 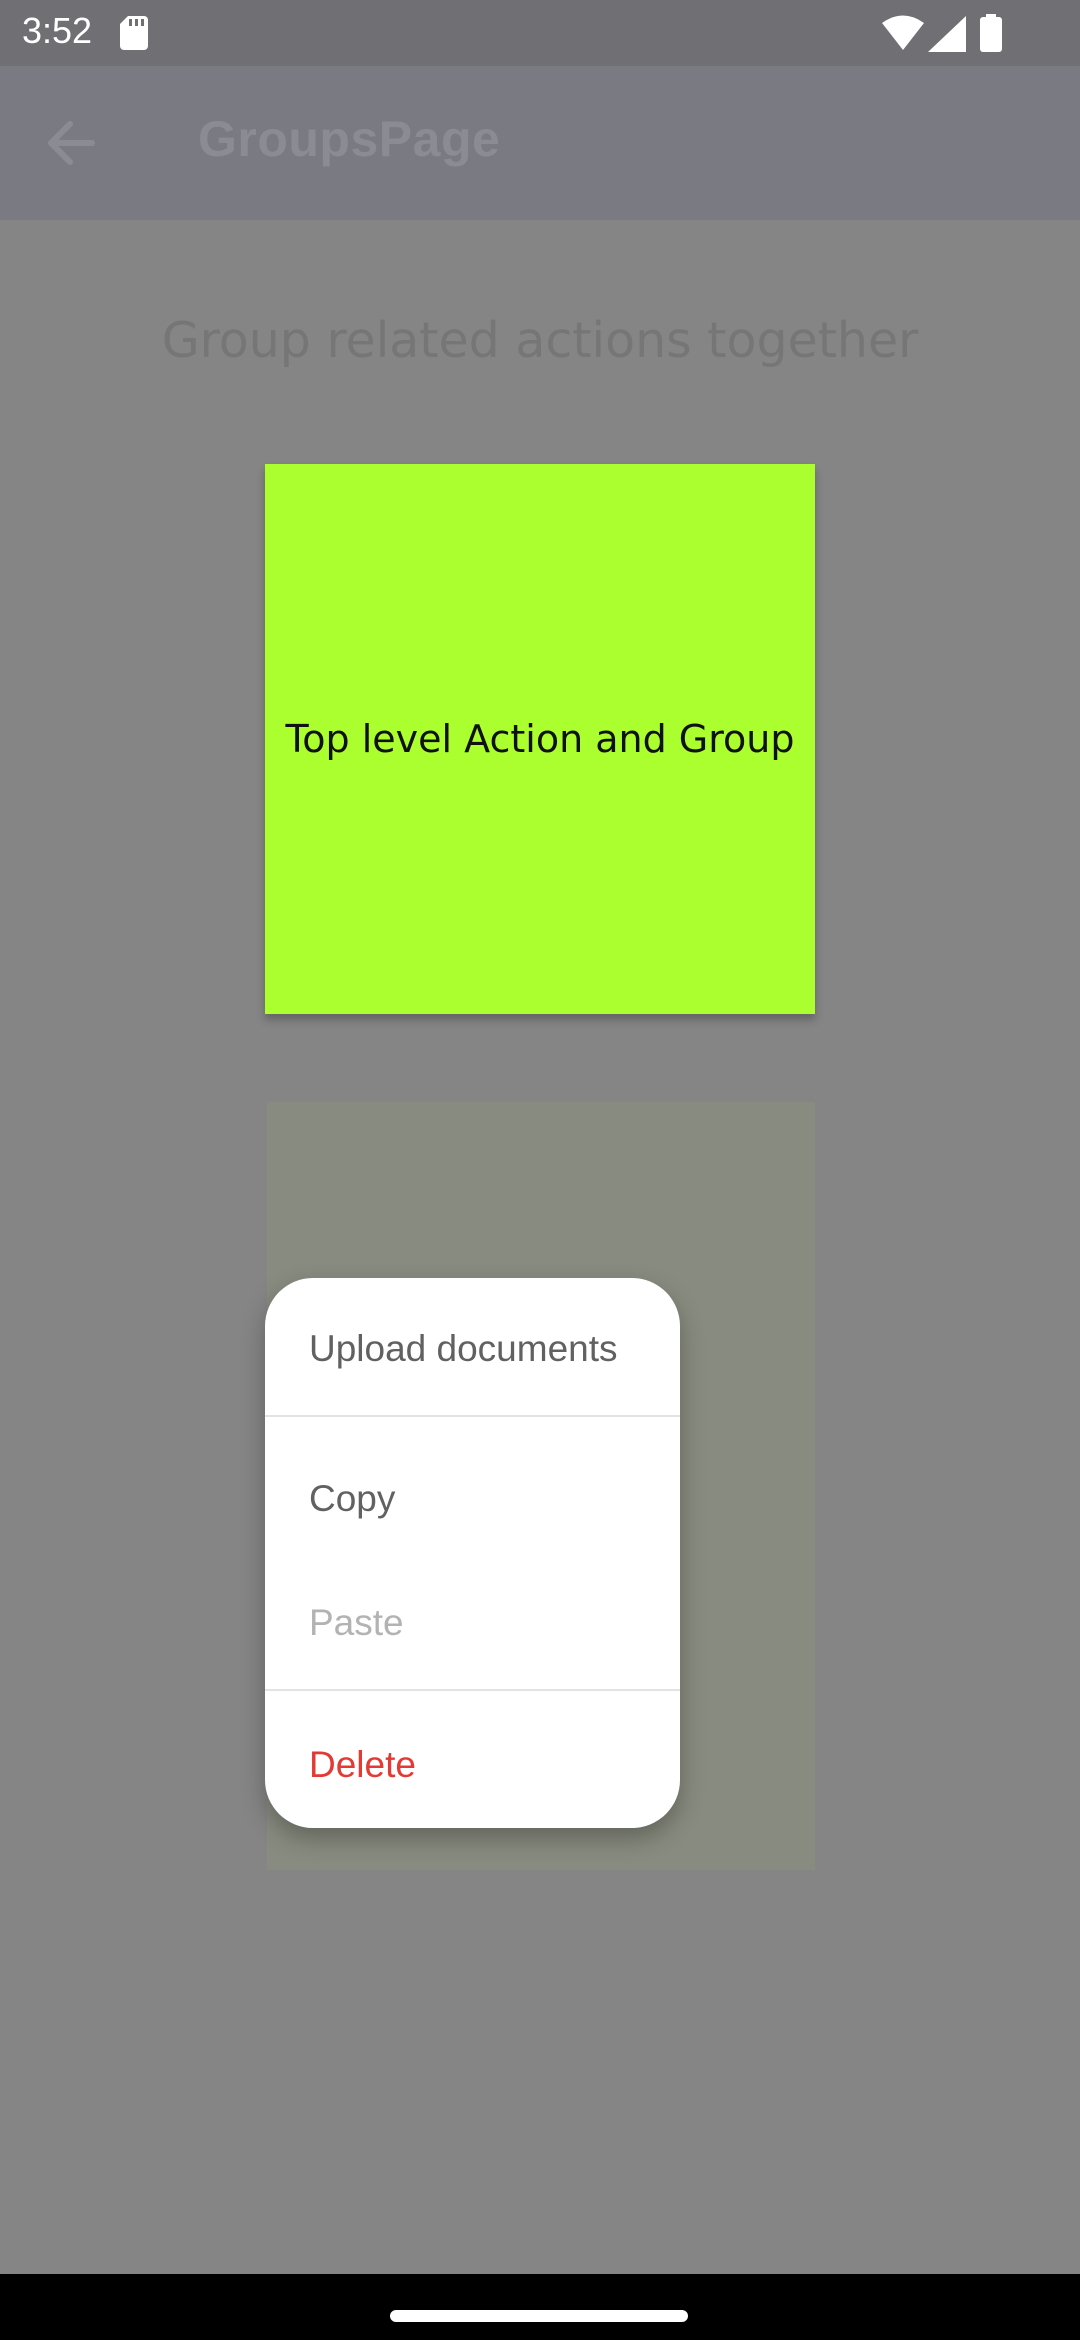 What do you see at coordinates (472, 1553) in the screenshot?
I see `context-menu: Upload documents Copy Paste Delete` at bounding box center [472, 1553].